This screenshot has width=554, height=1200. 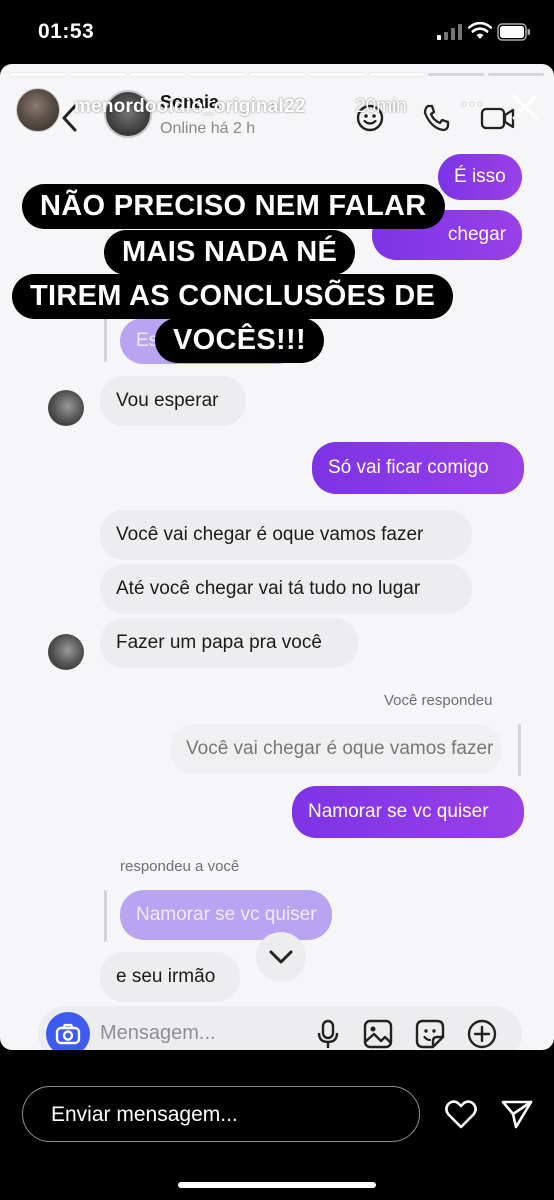 I want to click on send-icon, so click(x=517, y=1114).